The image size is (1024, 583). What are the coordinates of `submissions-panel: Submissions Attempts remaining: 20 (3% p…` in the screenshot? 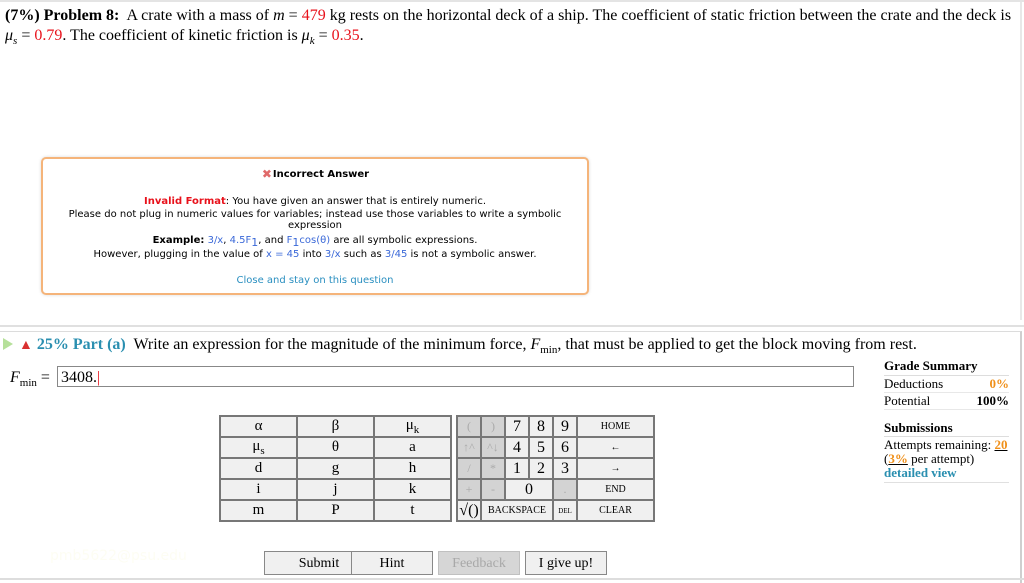 It's located at (946, 452).